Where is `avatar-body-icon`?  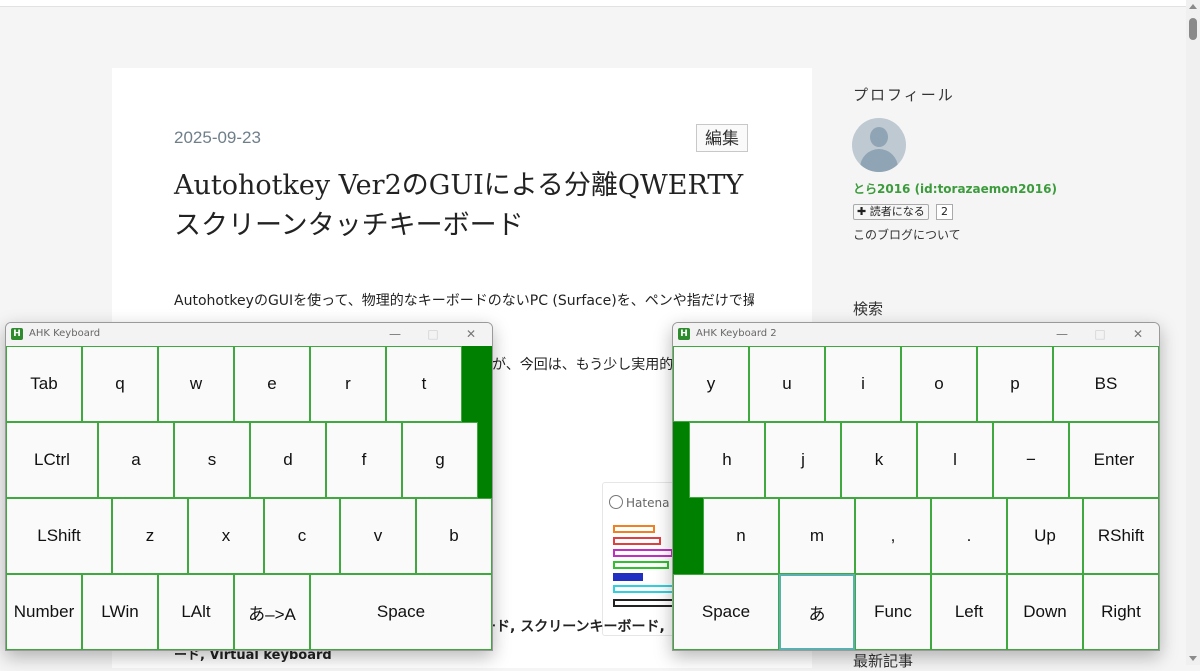 avatar-body-icon is located at coordinates (879, 160).